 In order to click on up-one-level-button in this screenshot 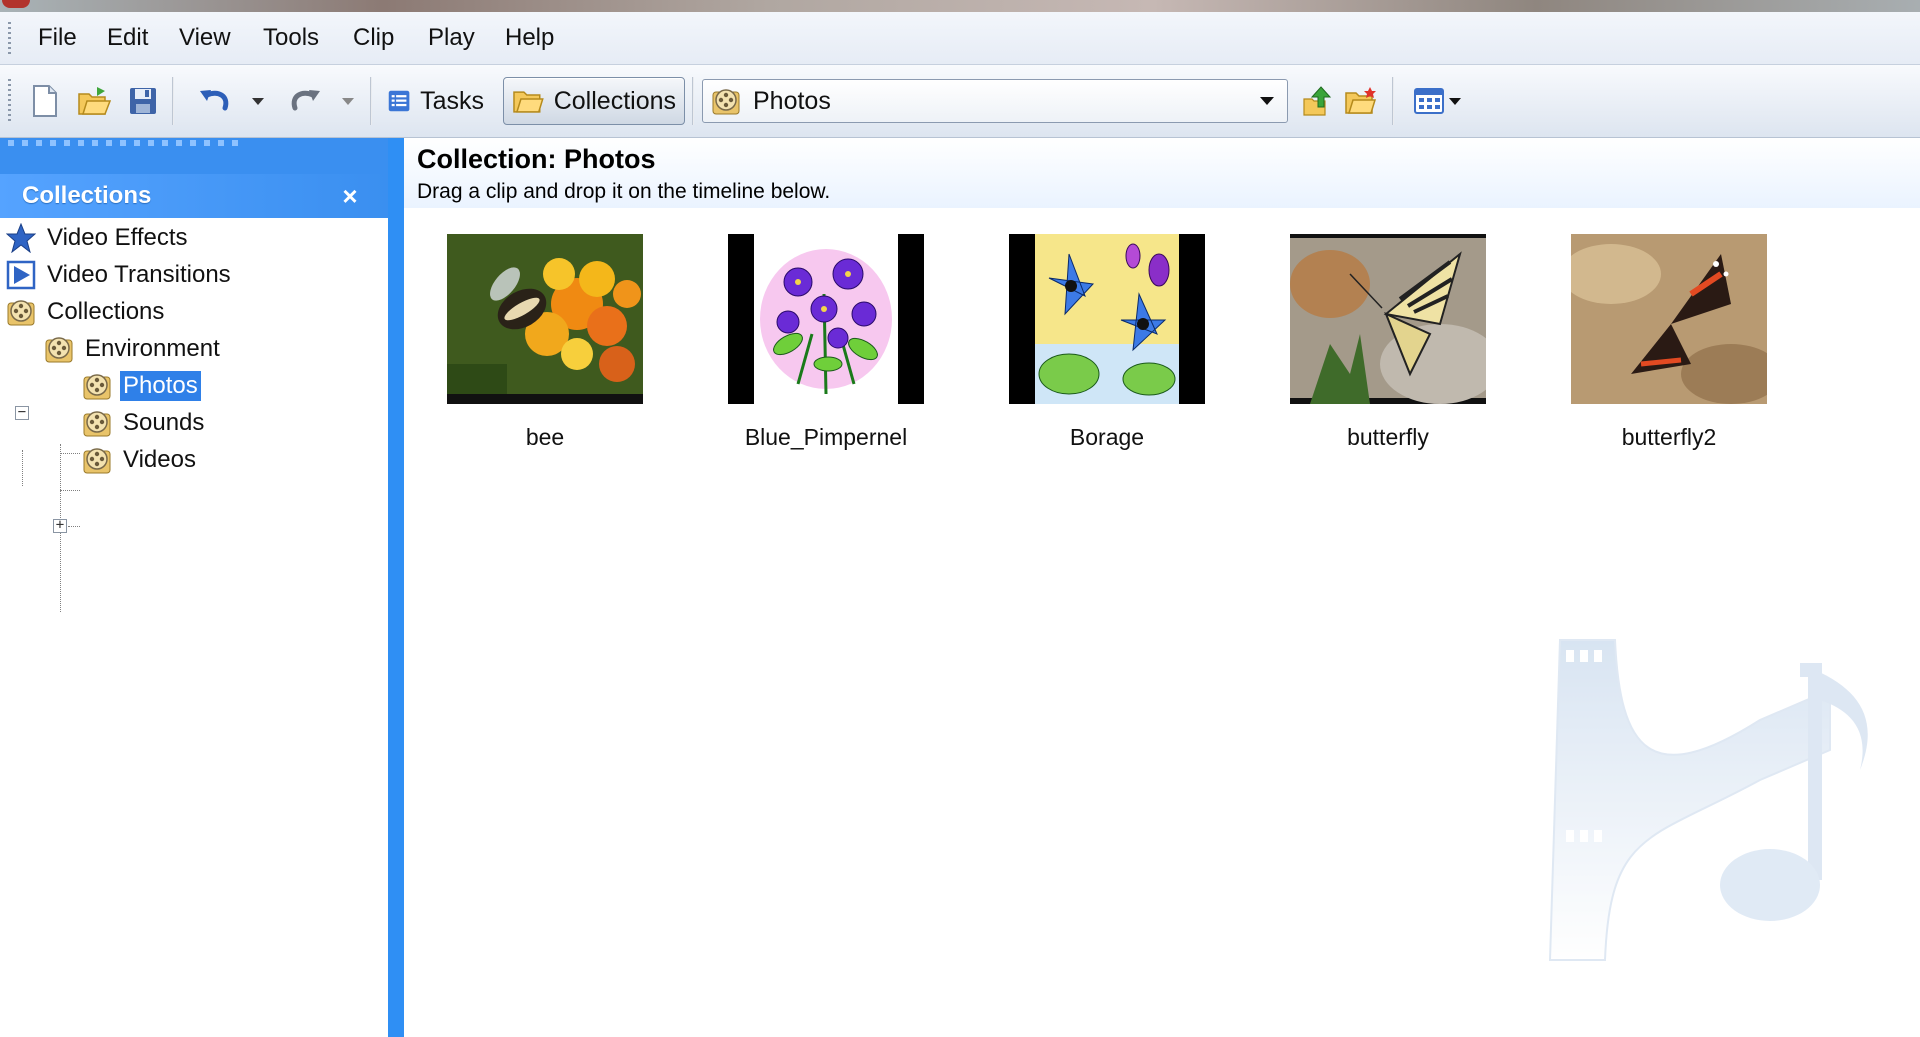, I will do `click(1317, 101)`.